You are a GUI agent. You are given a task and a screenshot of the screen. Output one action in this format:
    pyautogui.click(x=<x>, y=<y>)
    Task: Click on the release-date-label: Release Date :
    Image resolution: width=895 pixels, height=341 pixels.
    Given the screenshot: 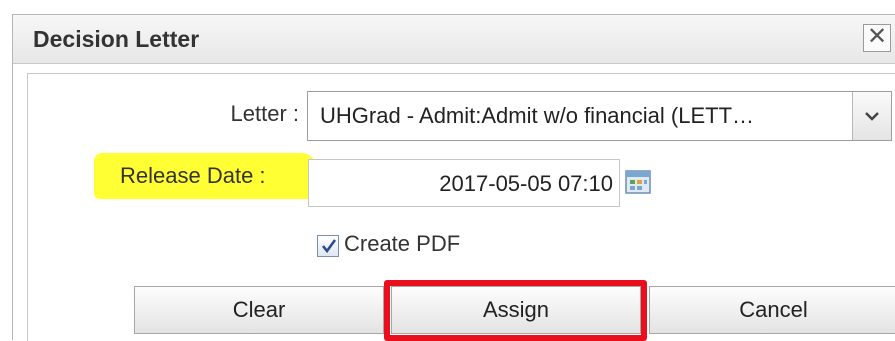 What is the action you would take?
    pyautogui.click(x=193, y=175)
    